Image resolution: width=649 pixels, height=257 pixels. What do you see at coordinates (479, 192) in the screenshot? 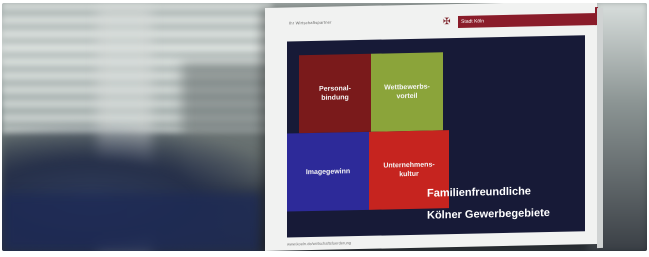
I see `headline-line-1: Familienfreundliche` at bounding box center [479, 192].